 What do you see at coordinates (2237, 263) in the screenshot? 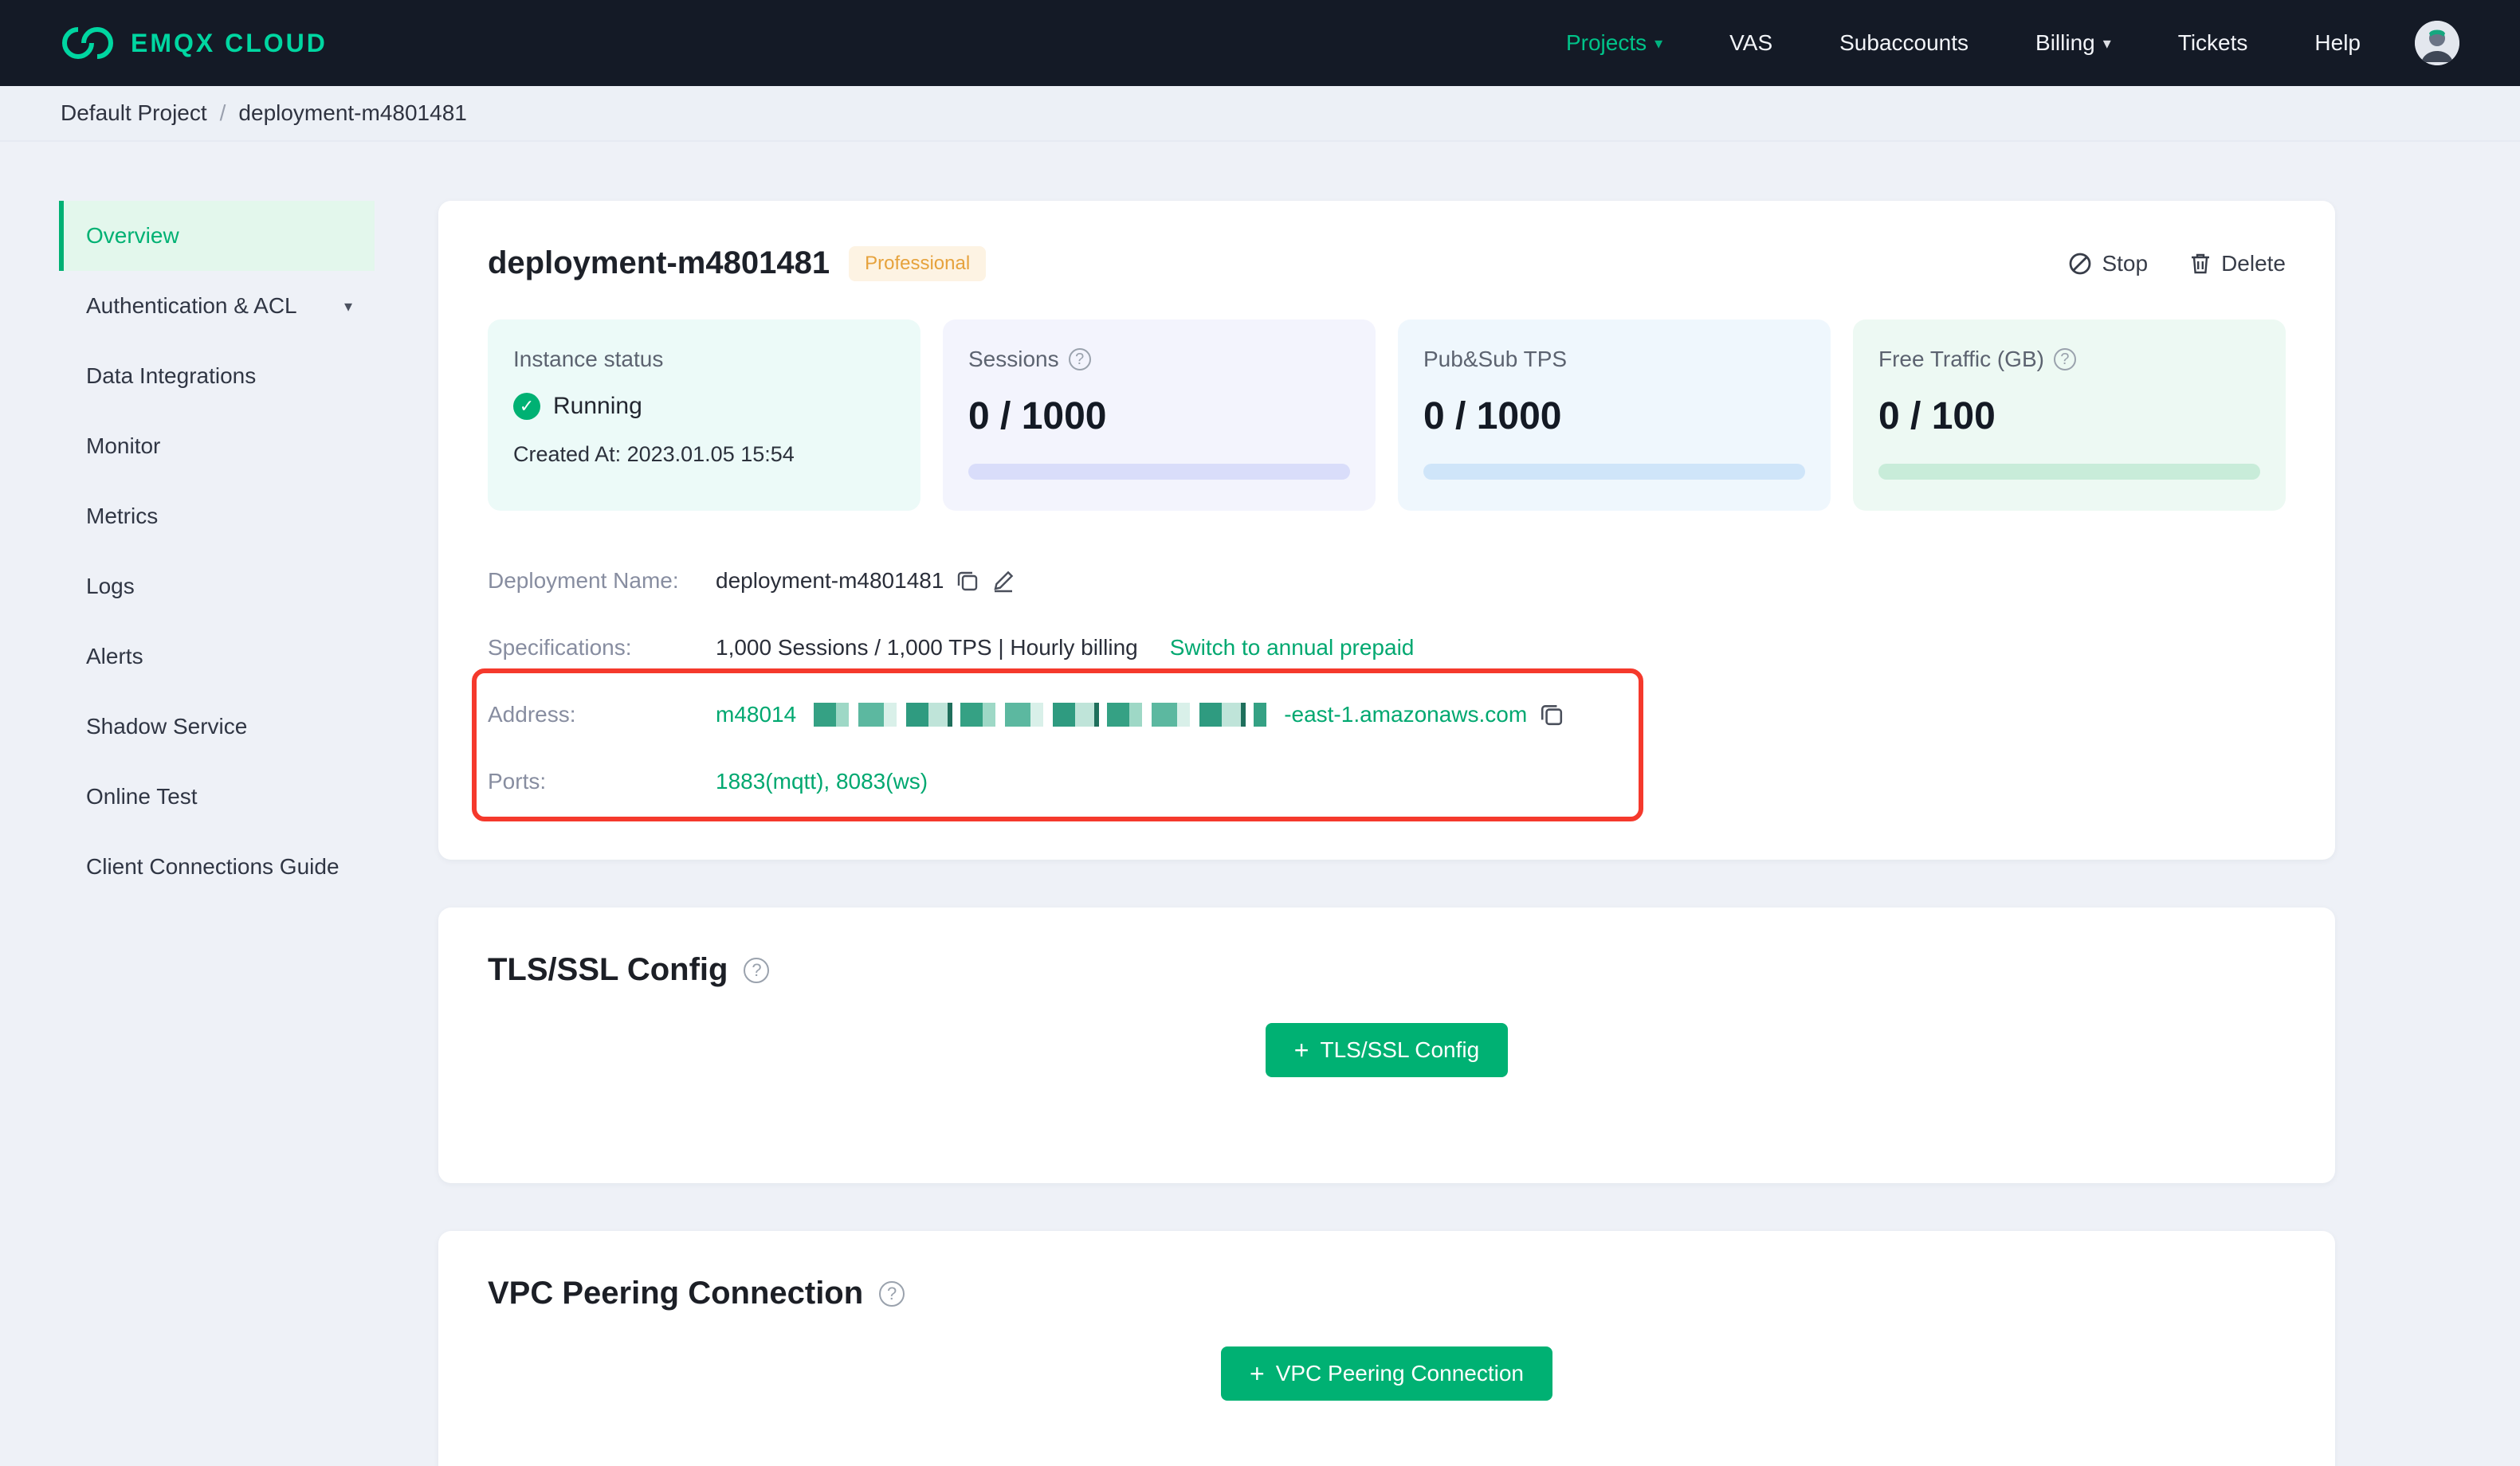
I see `delete-button: Delete` at bounding box center [2237, 263].